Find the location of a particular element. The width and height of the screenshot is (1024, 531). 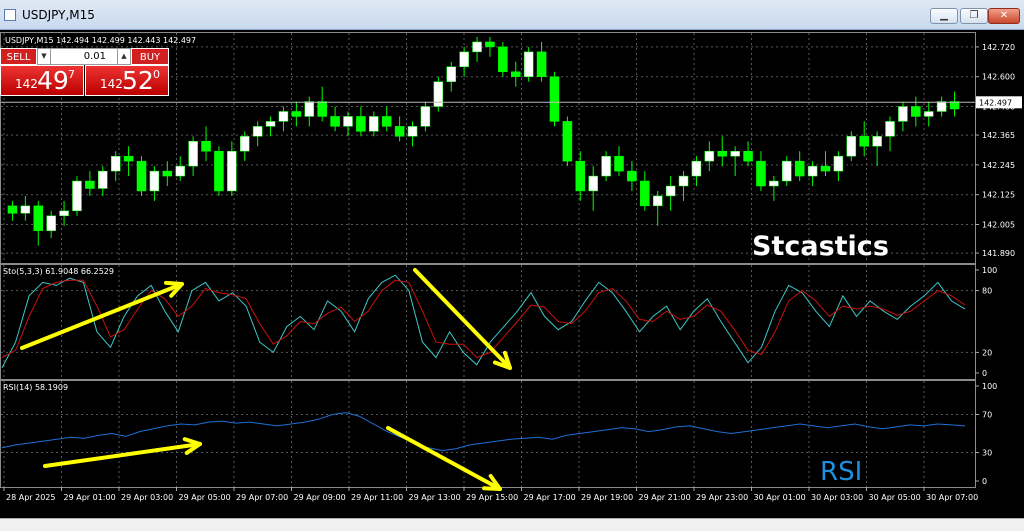

rsi-series-line is located at coordinates (483, 432).